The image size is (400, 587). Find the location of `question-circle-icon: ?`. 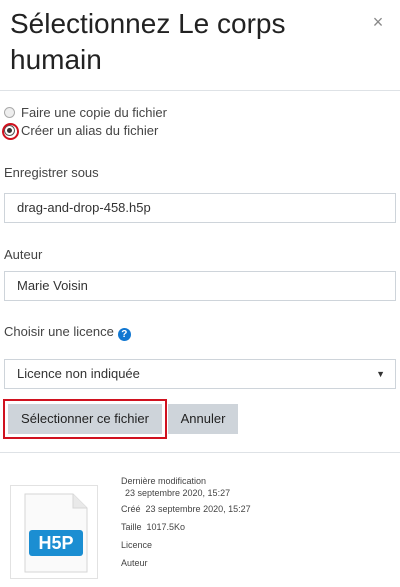

question-circle-icon: ? is located at coordinates (124, 334).